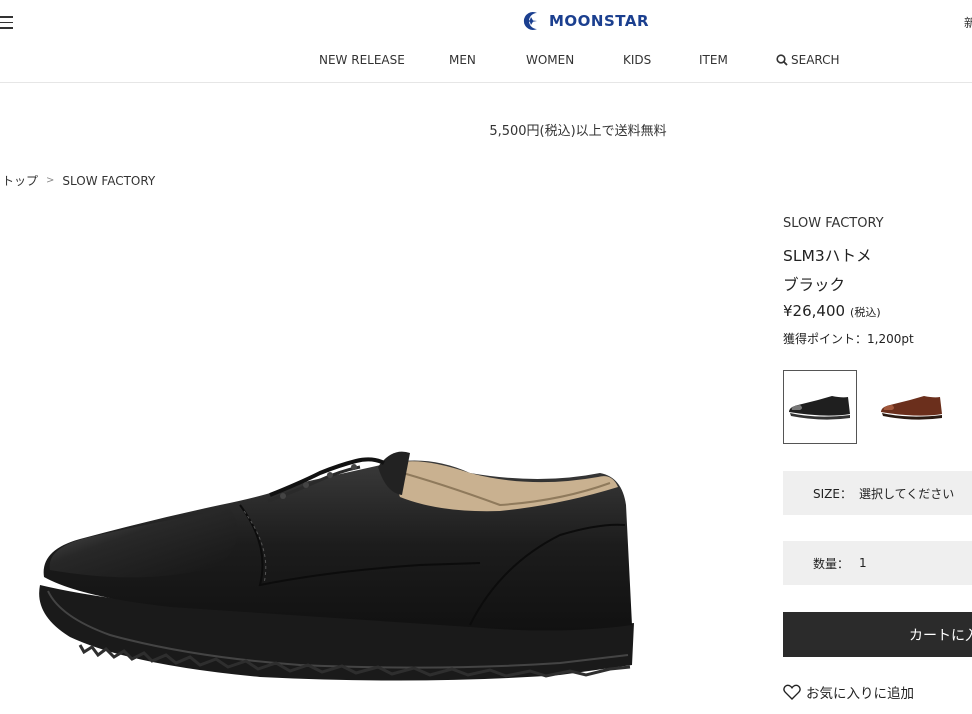 This screenshot has width=972, height=714. What do you see at coordinates (831, 563) in the screenshot?
I see `quantity-label: 数量：` at bounding box center [831, 563].